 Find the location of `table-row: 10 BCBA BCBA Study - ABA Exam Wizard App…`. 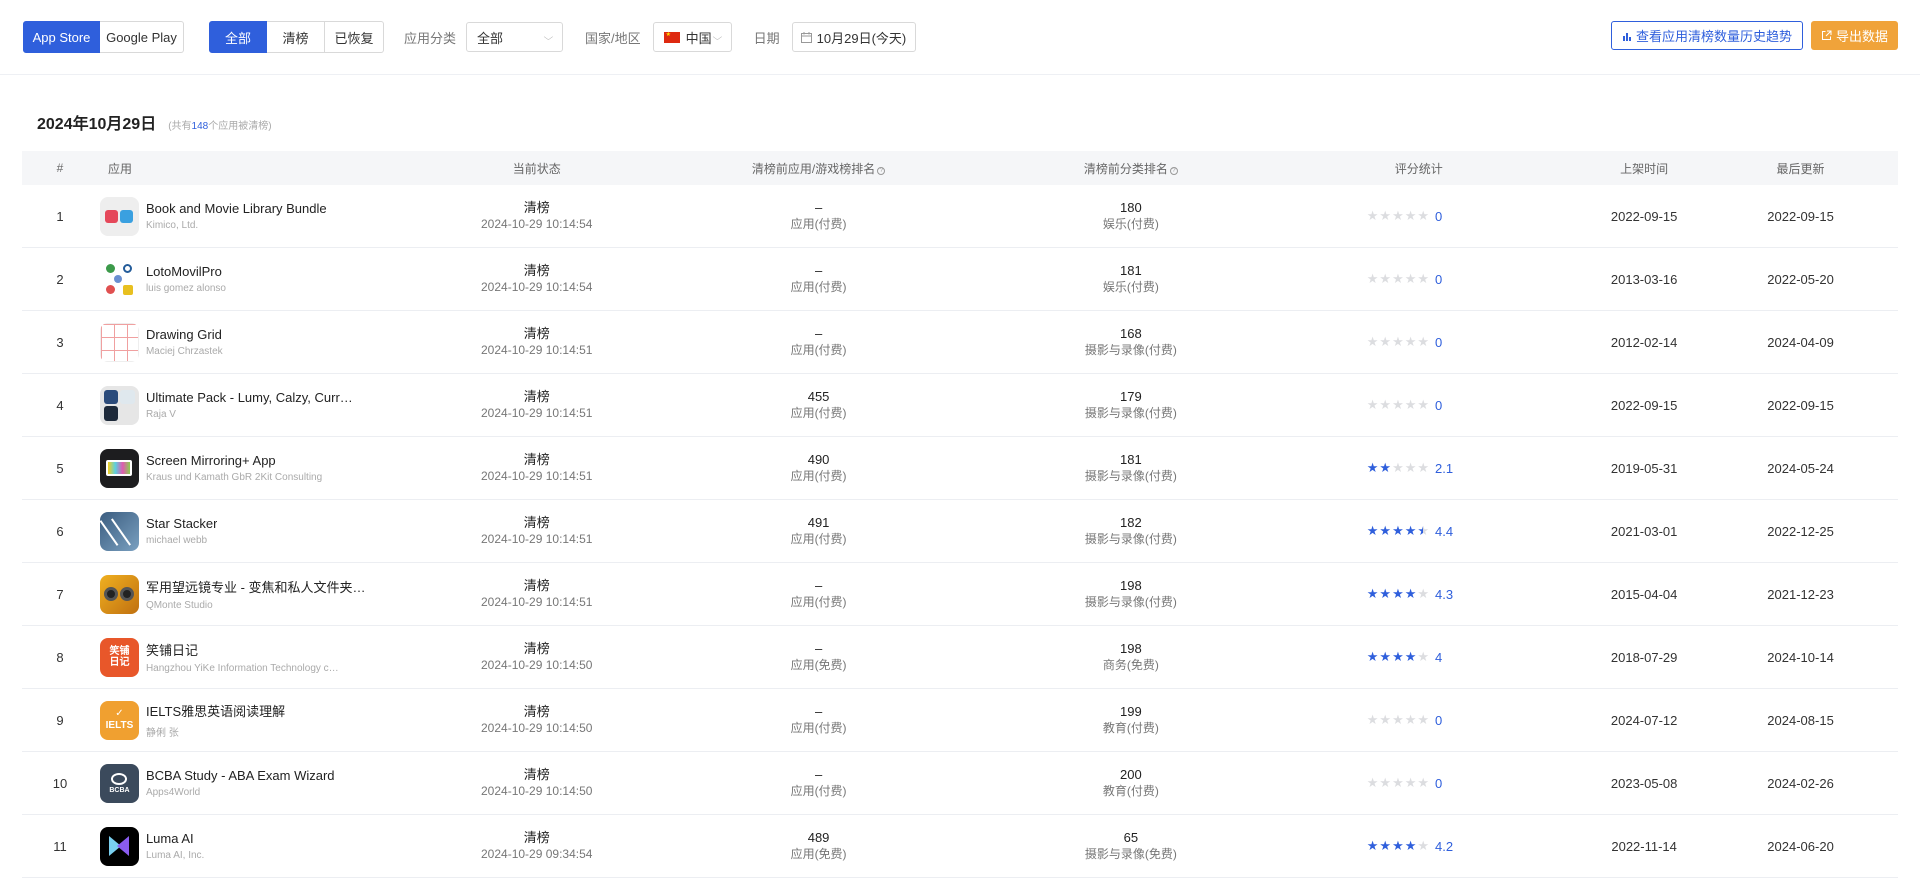

table-row: 10 BCBA BCBA Study - ABA Exam Wizard App… is located at coordinates (960, 783).